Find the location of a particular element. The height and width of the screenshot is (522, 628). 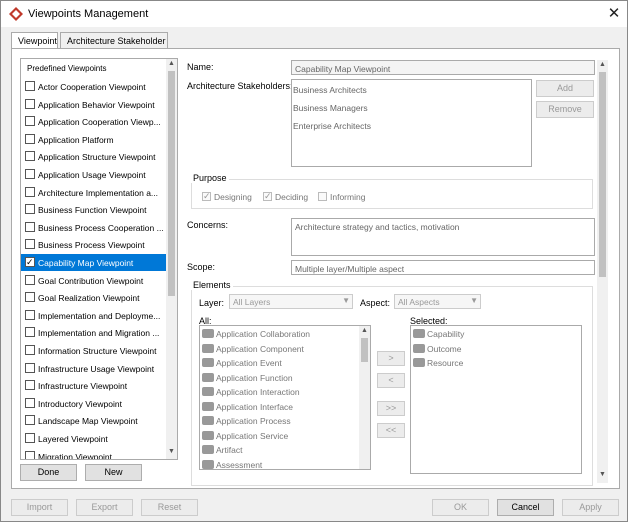

viewpoint-list-item: Business Function Viewpoint is located at coordinates (93, 209).